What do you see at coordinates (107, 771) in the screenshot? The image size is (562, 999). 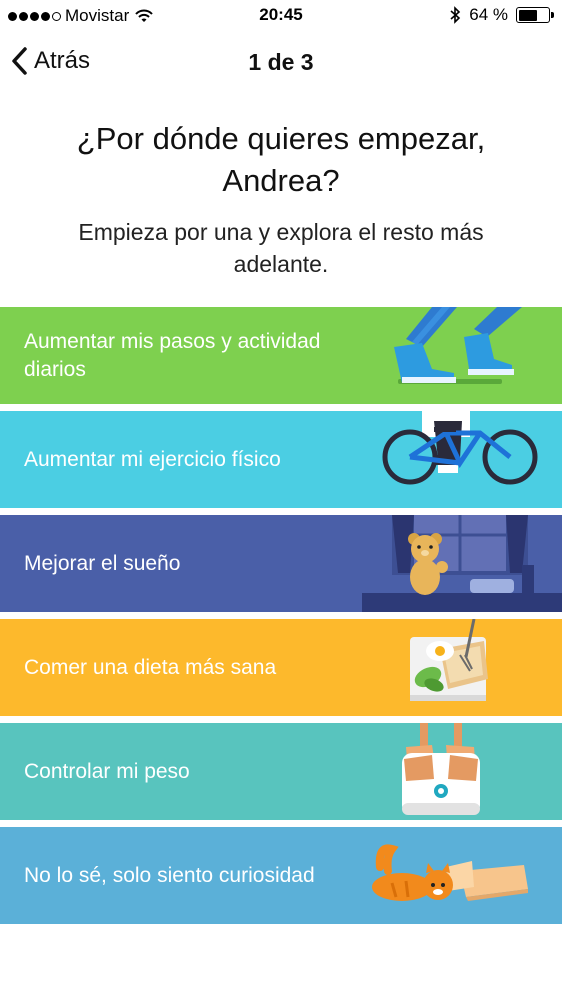 I see `option-label: Controlar mi peso` at bounding box center [107, 771].